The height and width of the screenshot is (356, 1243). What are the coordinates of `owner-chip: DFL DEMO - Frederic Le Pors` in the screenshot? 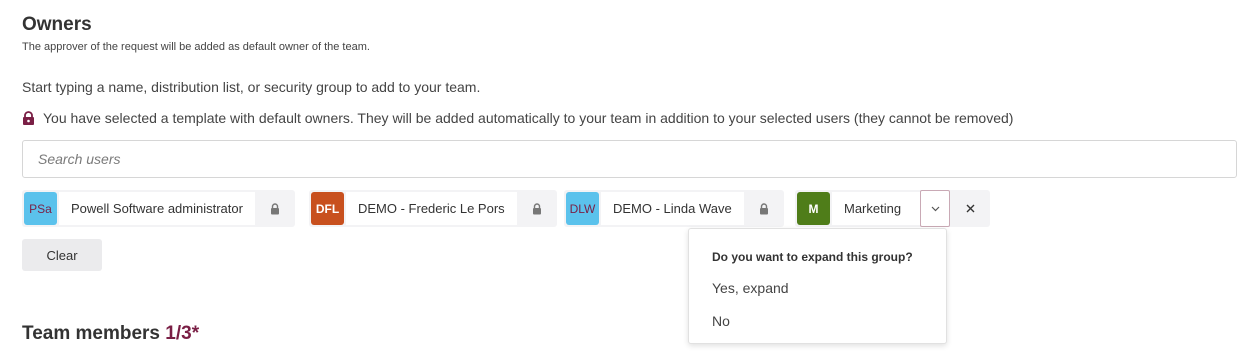 It's located at (433, 208).